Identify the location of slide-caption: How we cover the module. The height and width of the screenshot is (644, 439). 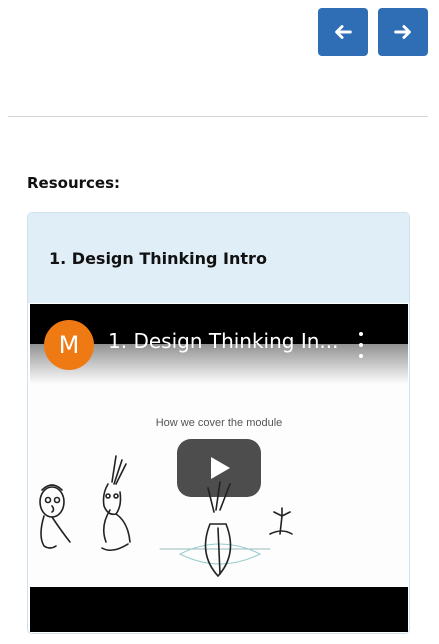
(219, 423).